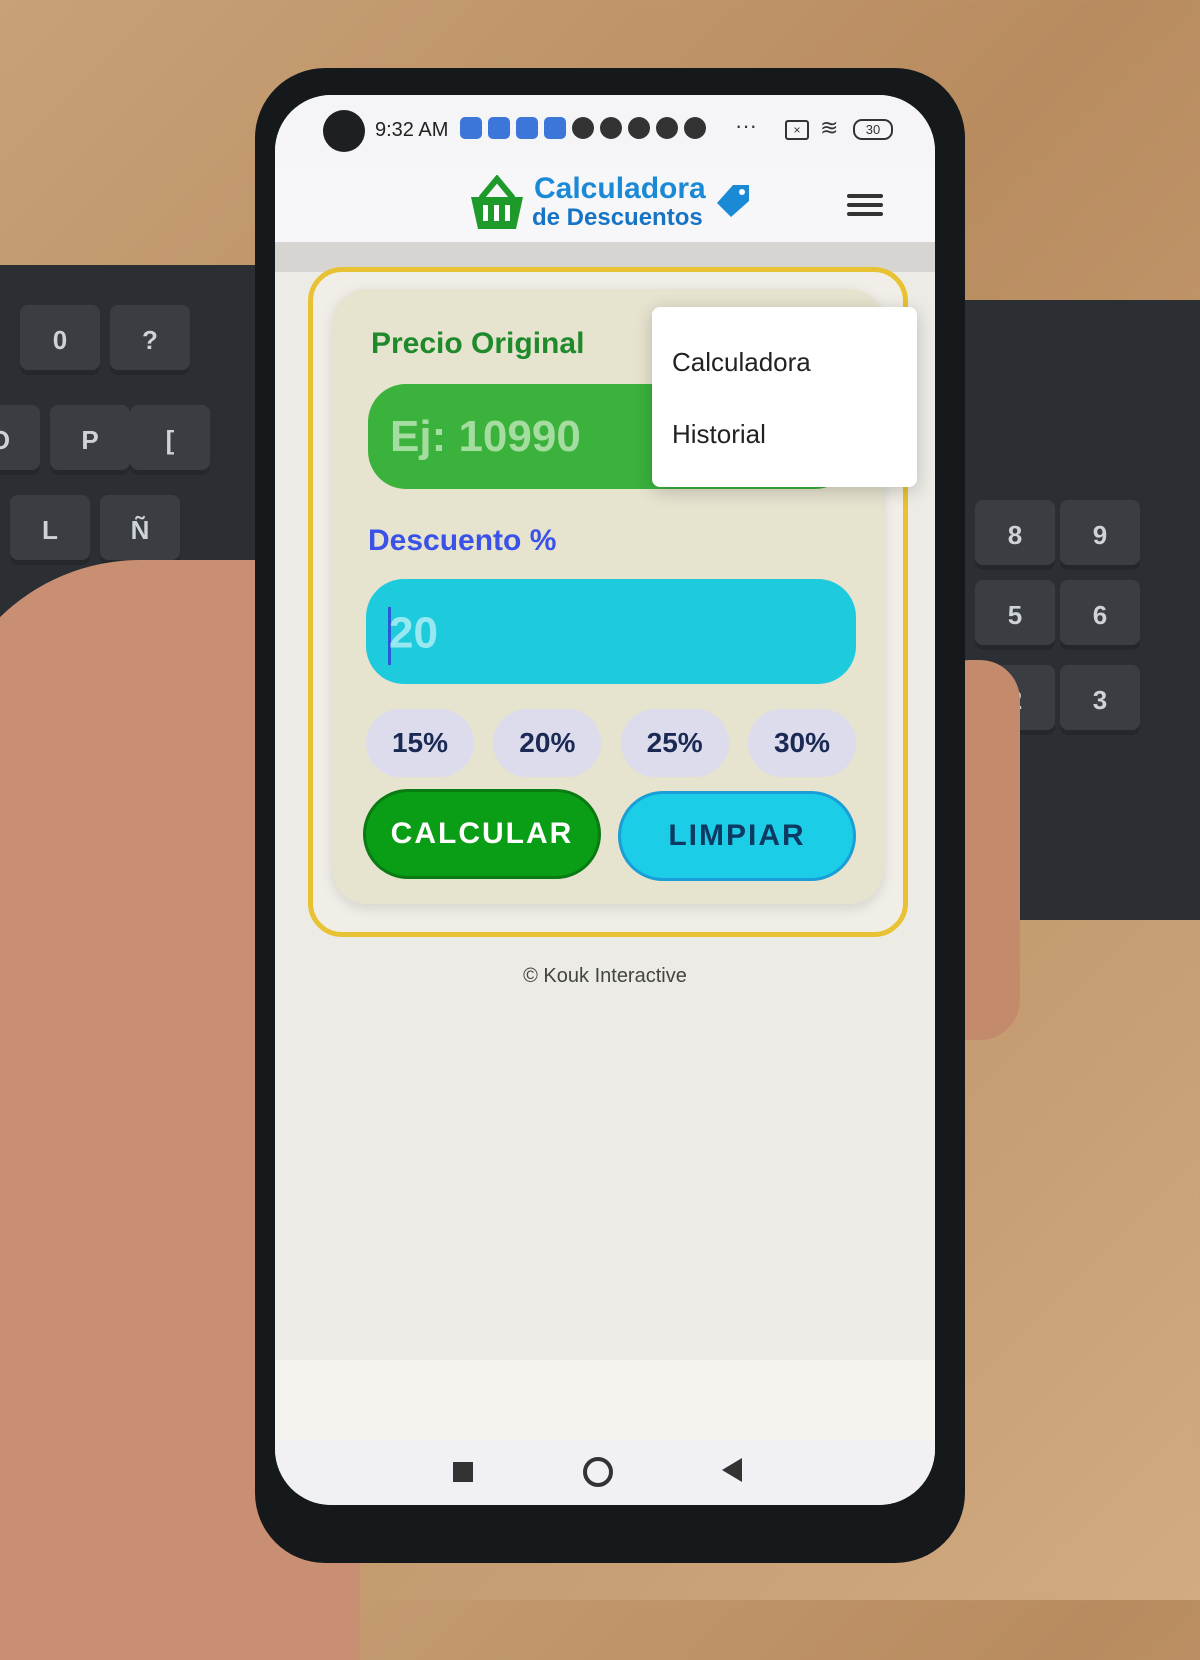 The width and height of the screenshot is (1200, 1660). What do you see at coordinates (497, 202) in the screenshot?
I see `shopping-basket-icon` at bounding box center [497, 202].